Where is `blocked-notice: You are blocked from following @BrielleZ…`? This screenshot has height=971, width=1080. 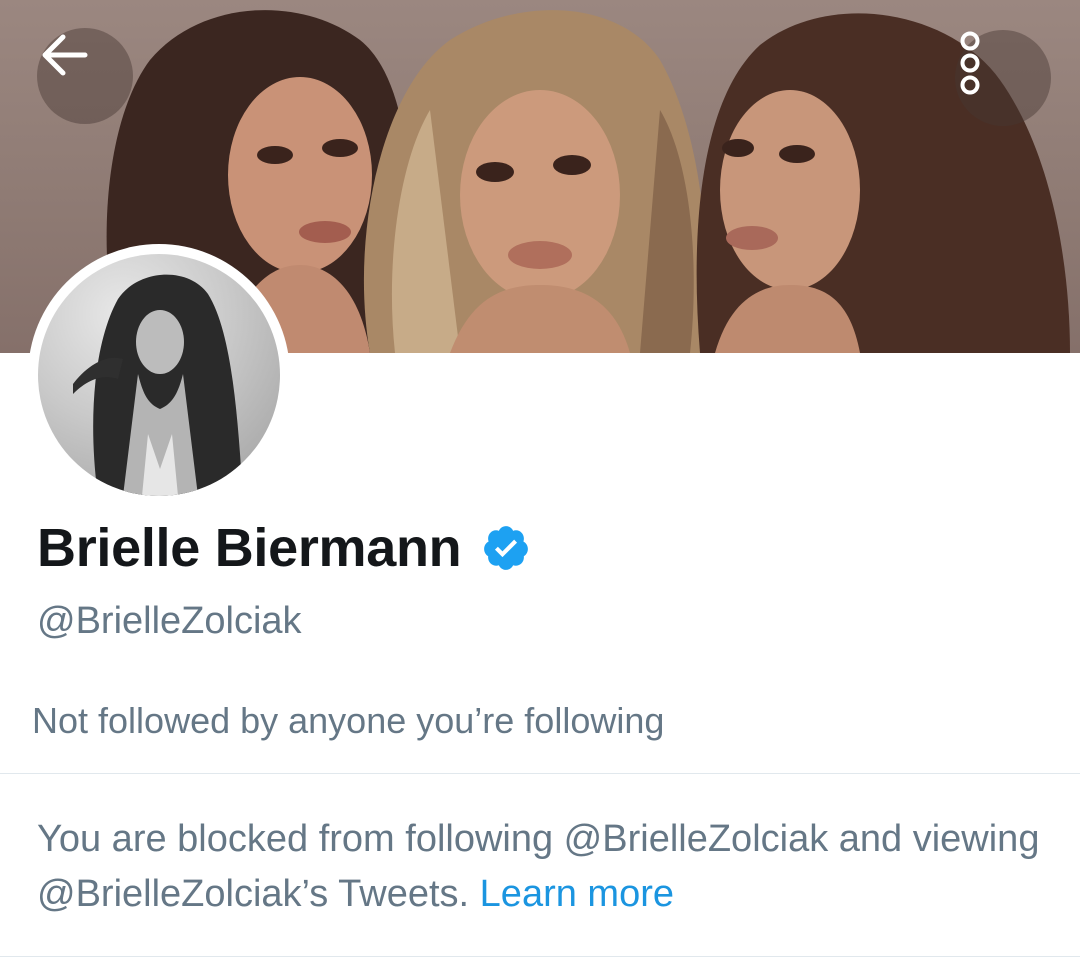
blocked-notice: You are blocked from following @BrielleZ… is located at coordinates (542, 867).